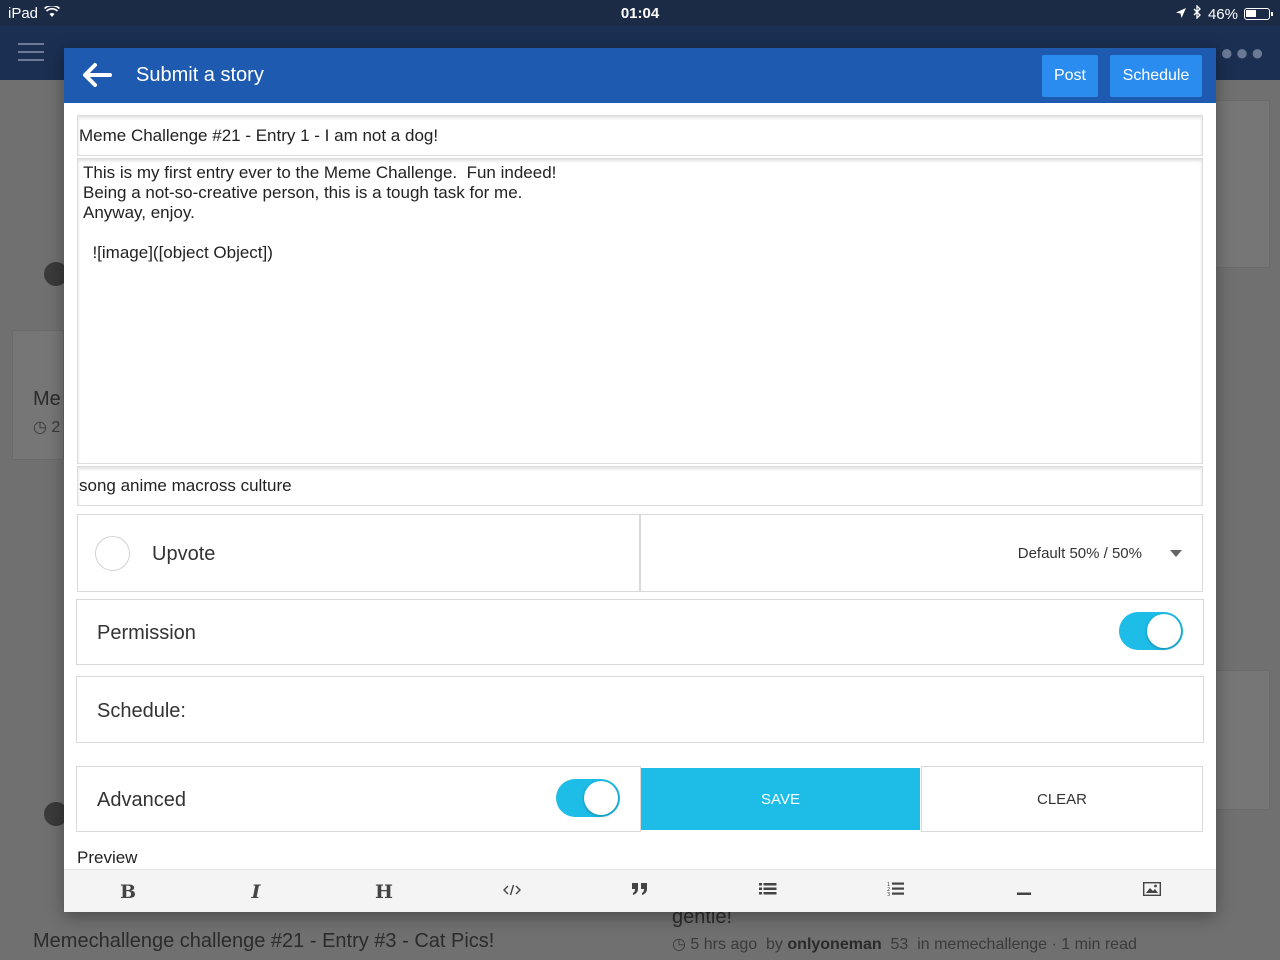  I want to click on permission-label: Permission, so click(146, 633).